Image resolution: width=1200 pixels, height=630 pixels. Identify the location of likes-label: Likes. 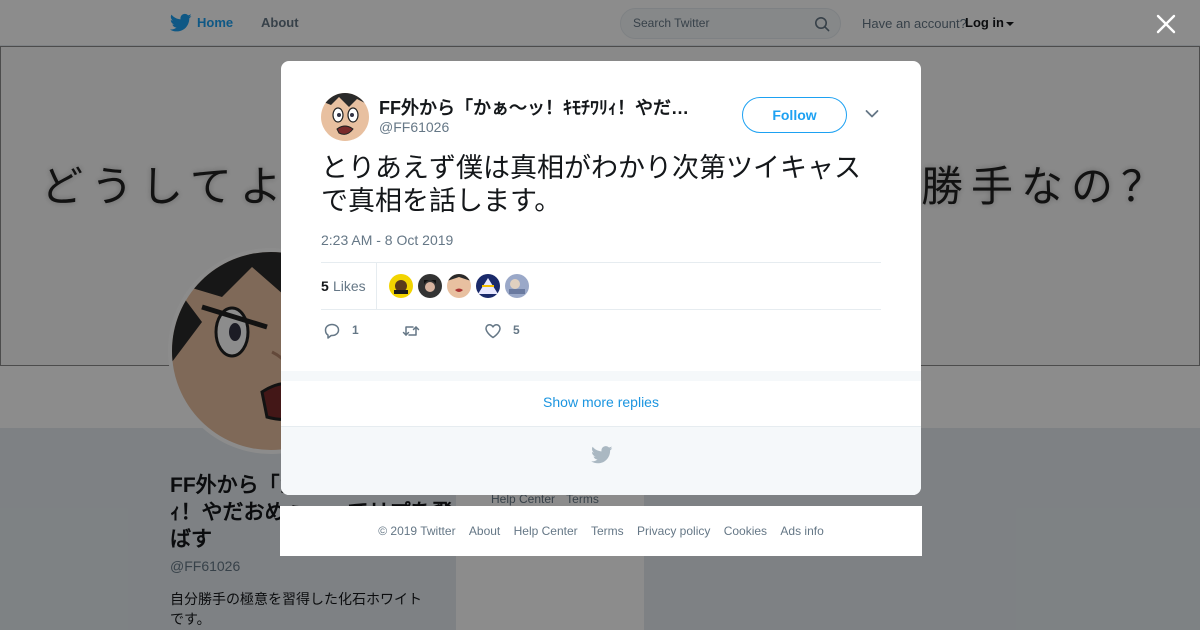
(349, 286).